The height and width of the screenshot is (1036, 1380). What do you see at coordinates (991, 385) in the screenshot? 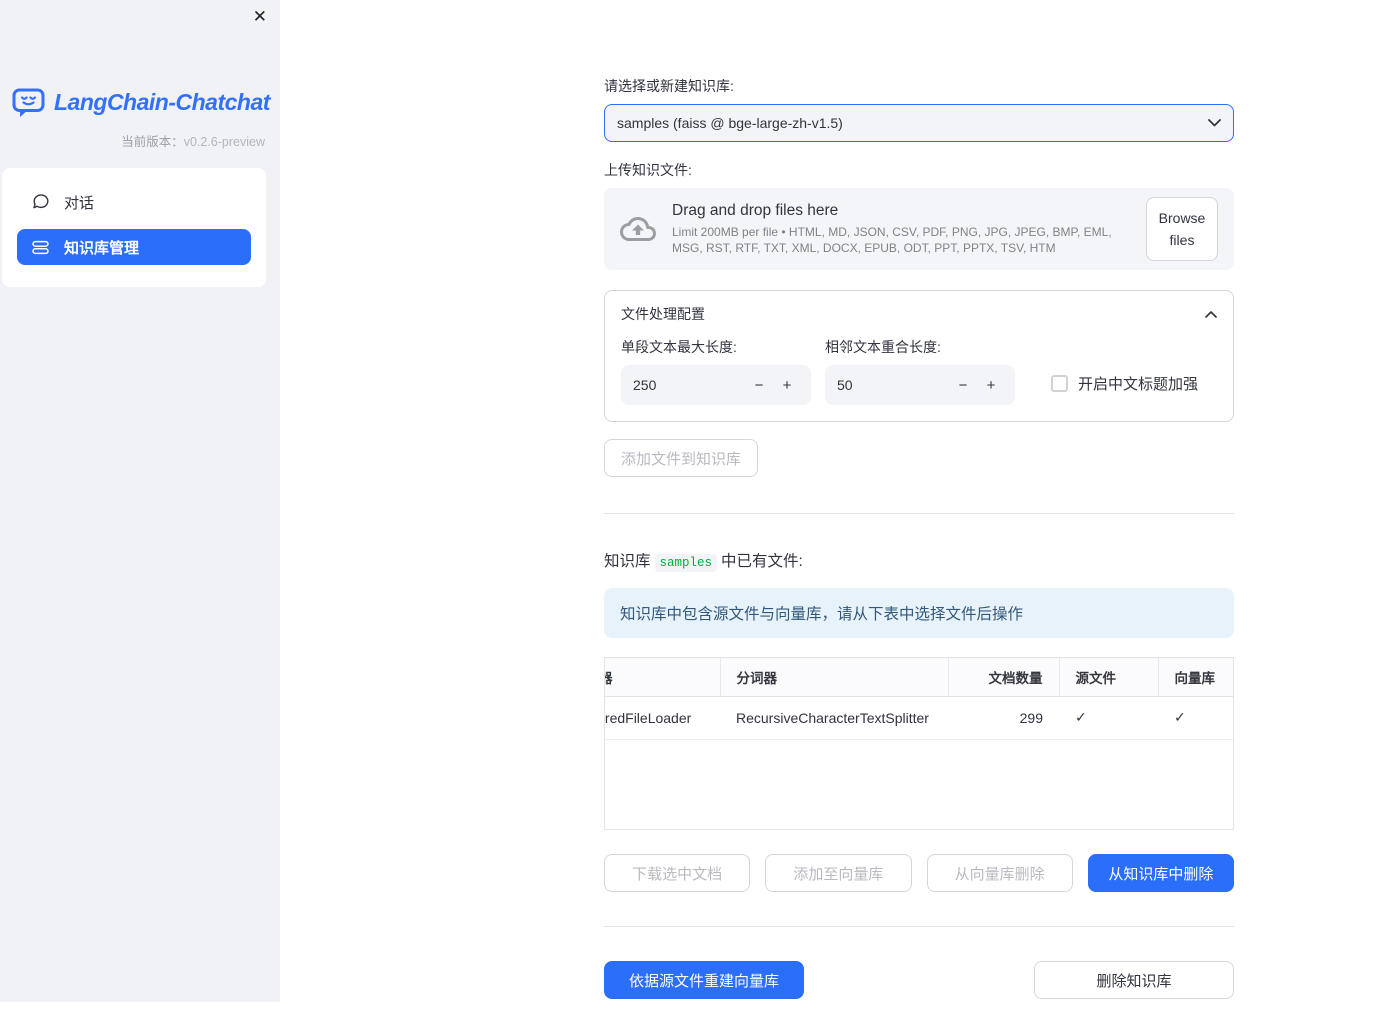
I see `overlap-increment-button: +` at bounding box center [991, 385].